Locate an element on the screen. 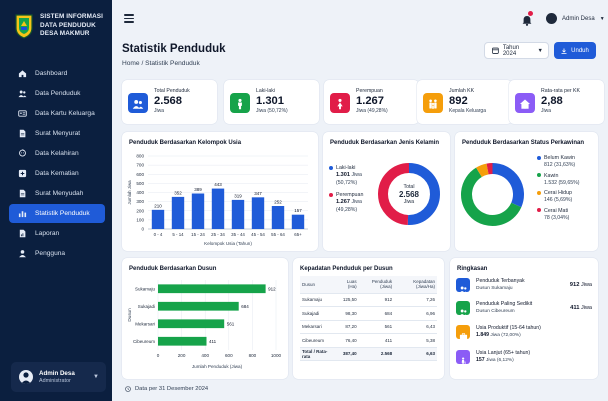 The width and height of the screenshot is (608, 401). sidebar-item-label: Data Kelahiran is located at coordinates (57, 153).